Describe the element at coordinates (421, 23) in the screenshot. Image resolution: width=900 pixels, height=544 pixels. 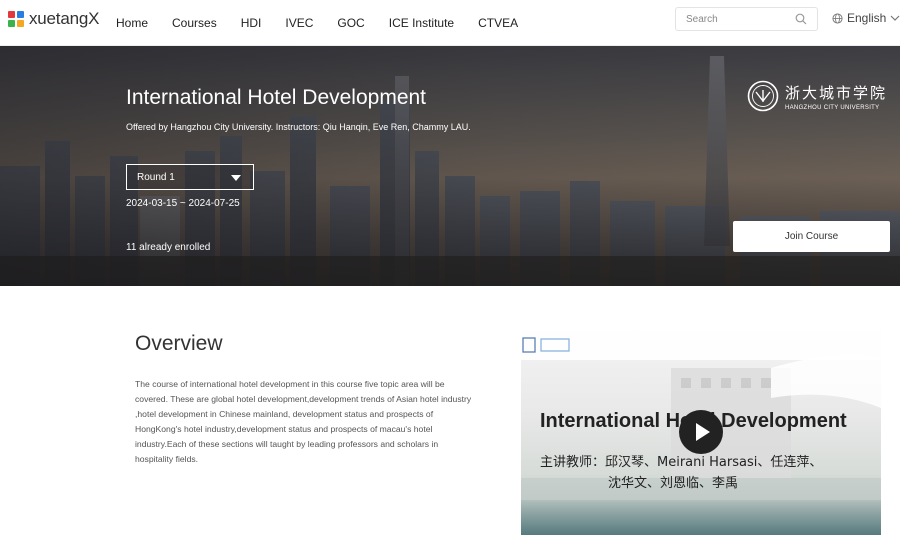
I see `nav-ice-institute: ICE Institute` at that location.